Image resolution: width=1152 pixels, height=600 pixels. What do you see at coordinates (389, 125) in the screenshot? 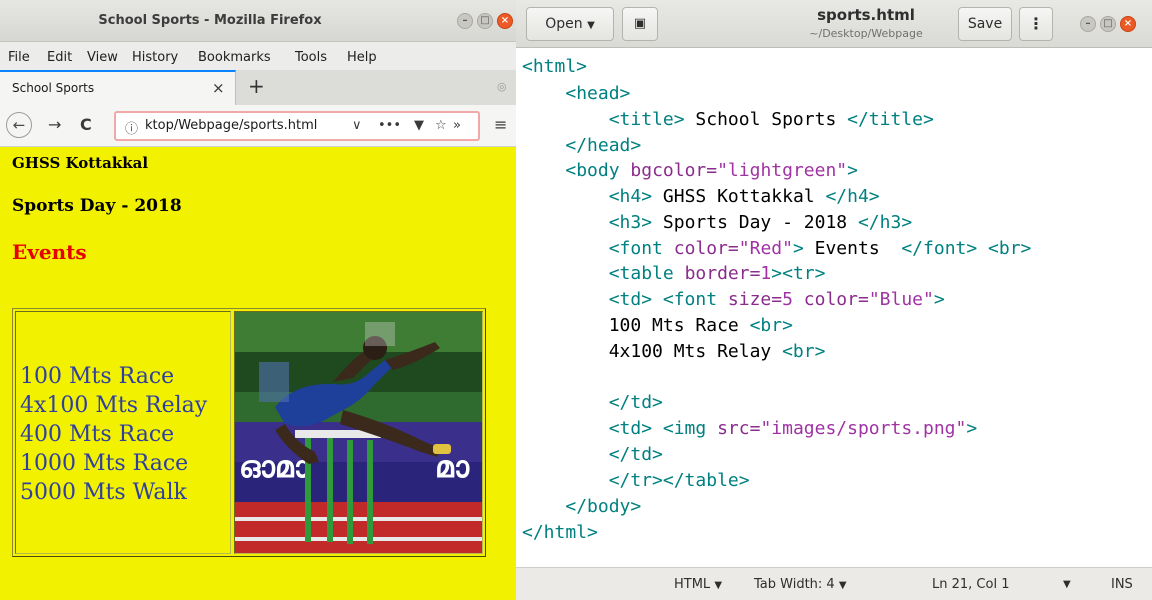
I see `page-actions-icon: •••` at bounding box center [389, 125].